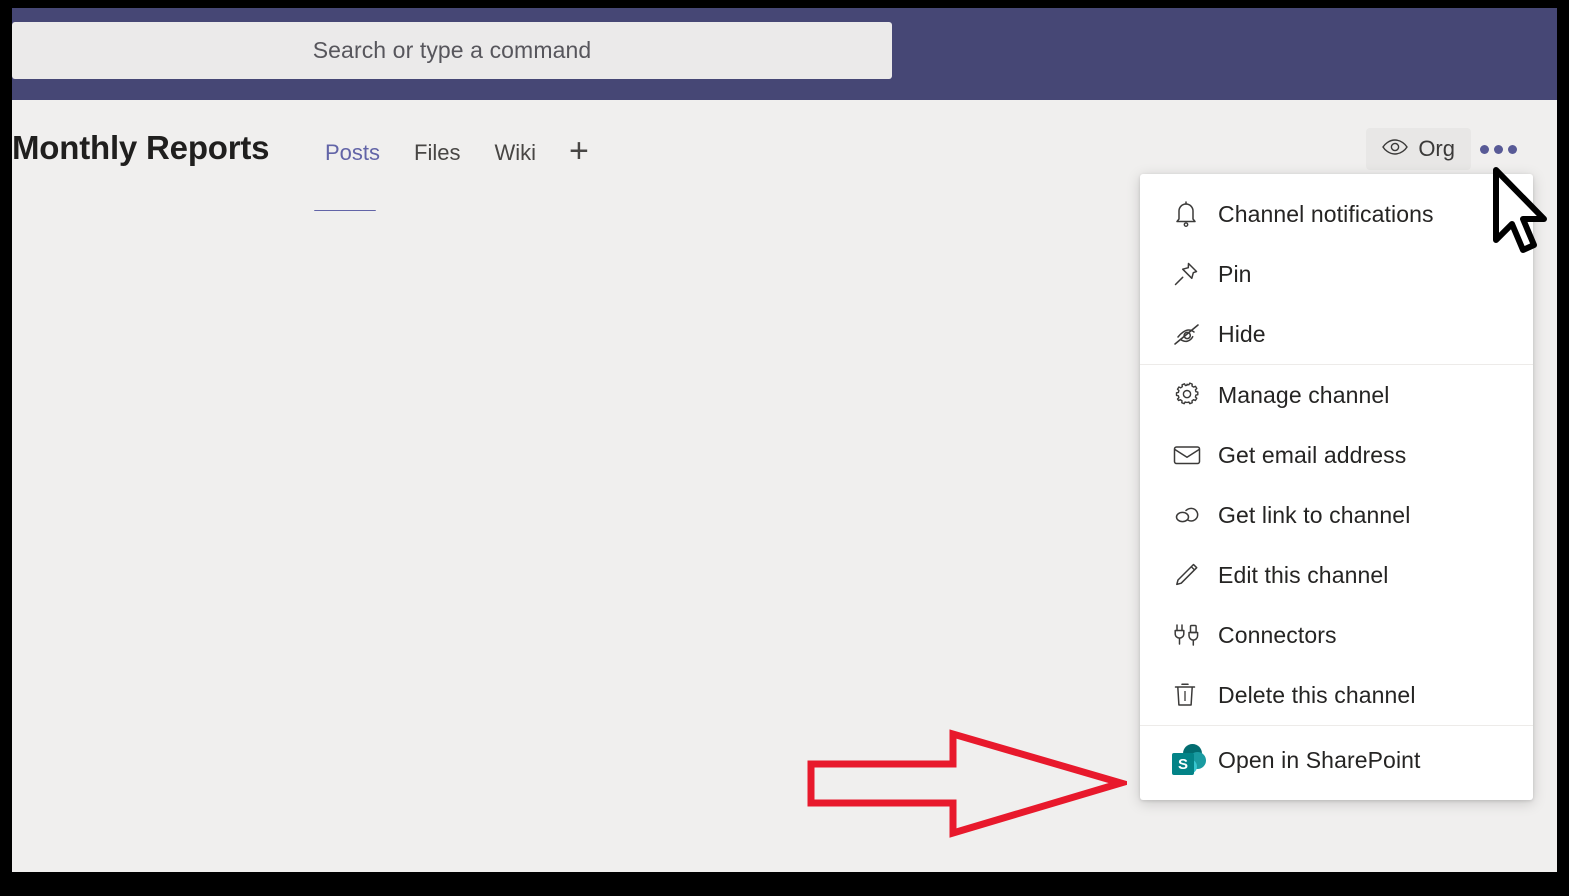 The height and width of the screenshot is (896, 1569). Describe the element at coordinates (1314, 514) in the screenshot. I see `menu-item-label: Get link to channel` at that location.